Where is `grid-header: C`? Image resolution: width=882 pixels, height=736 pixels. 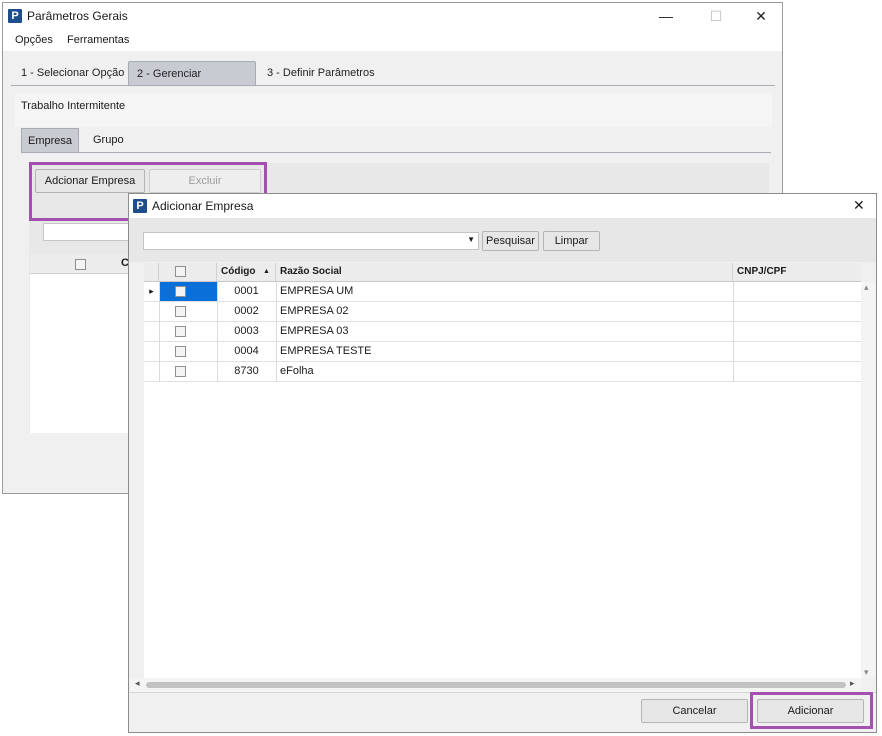 grid-header: C is located at coordinates (80, 264).